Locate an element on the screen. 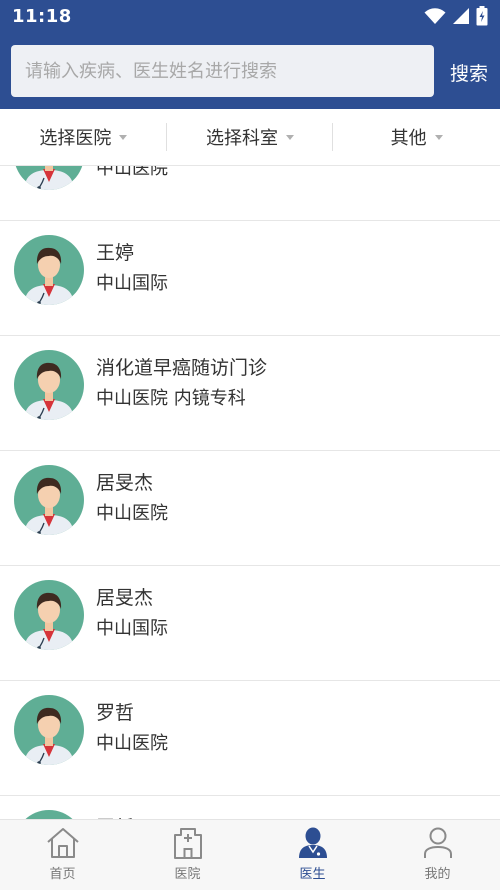 The image size is (500, 890). doctor-list-item: 居旻杰 中山医院 is located at coordinates (250, 508).